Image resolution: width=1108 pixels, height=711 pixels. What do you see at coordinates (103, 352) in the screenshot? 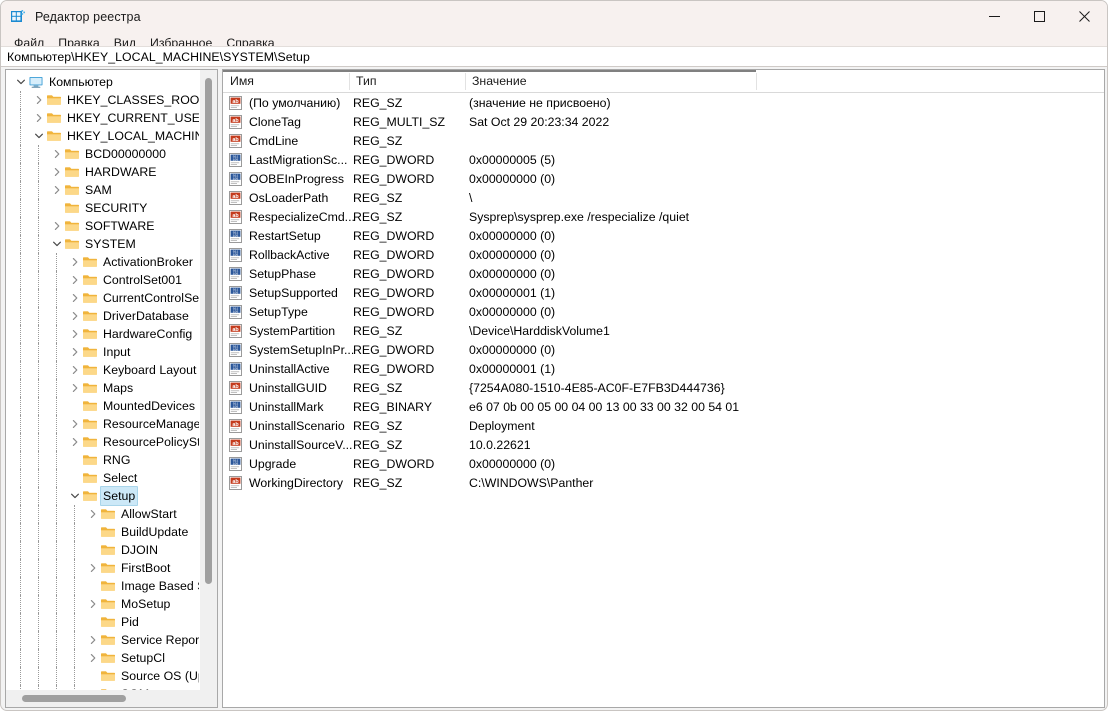
I see `tree-item-input: Input` at bounding box center [103, 352].